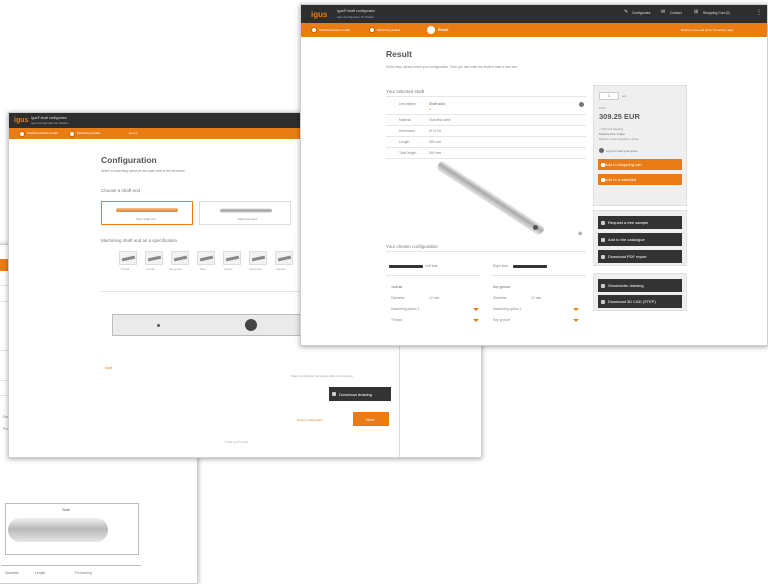  I want to click on thumb-cross-hole, so click(258, 258).